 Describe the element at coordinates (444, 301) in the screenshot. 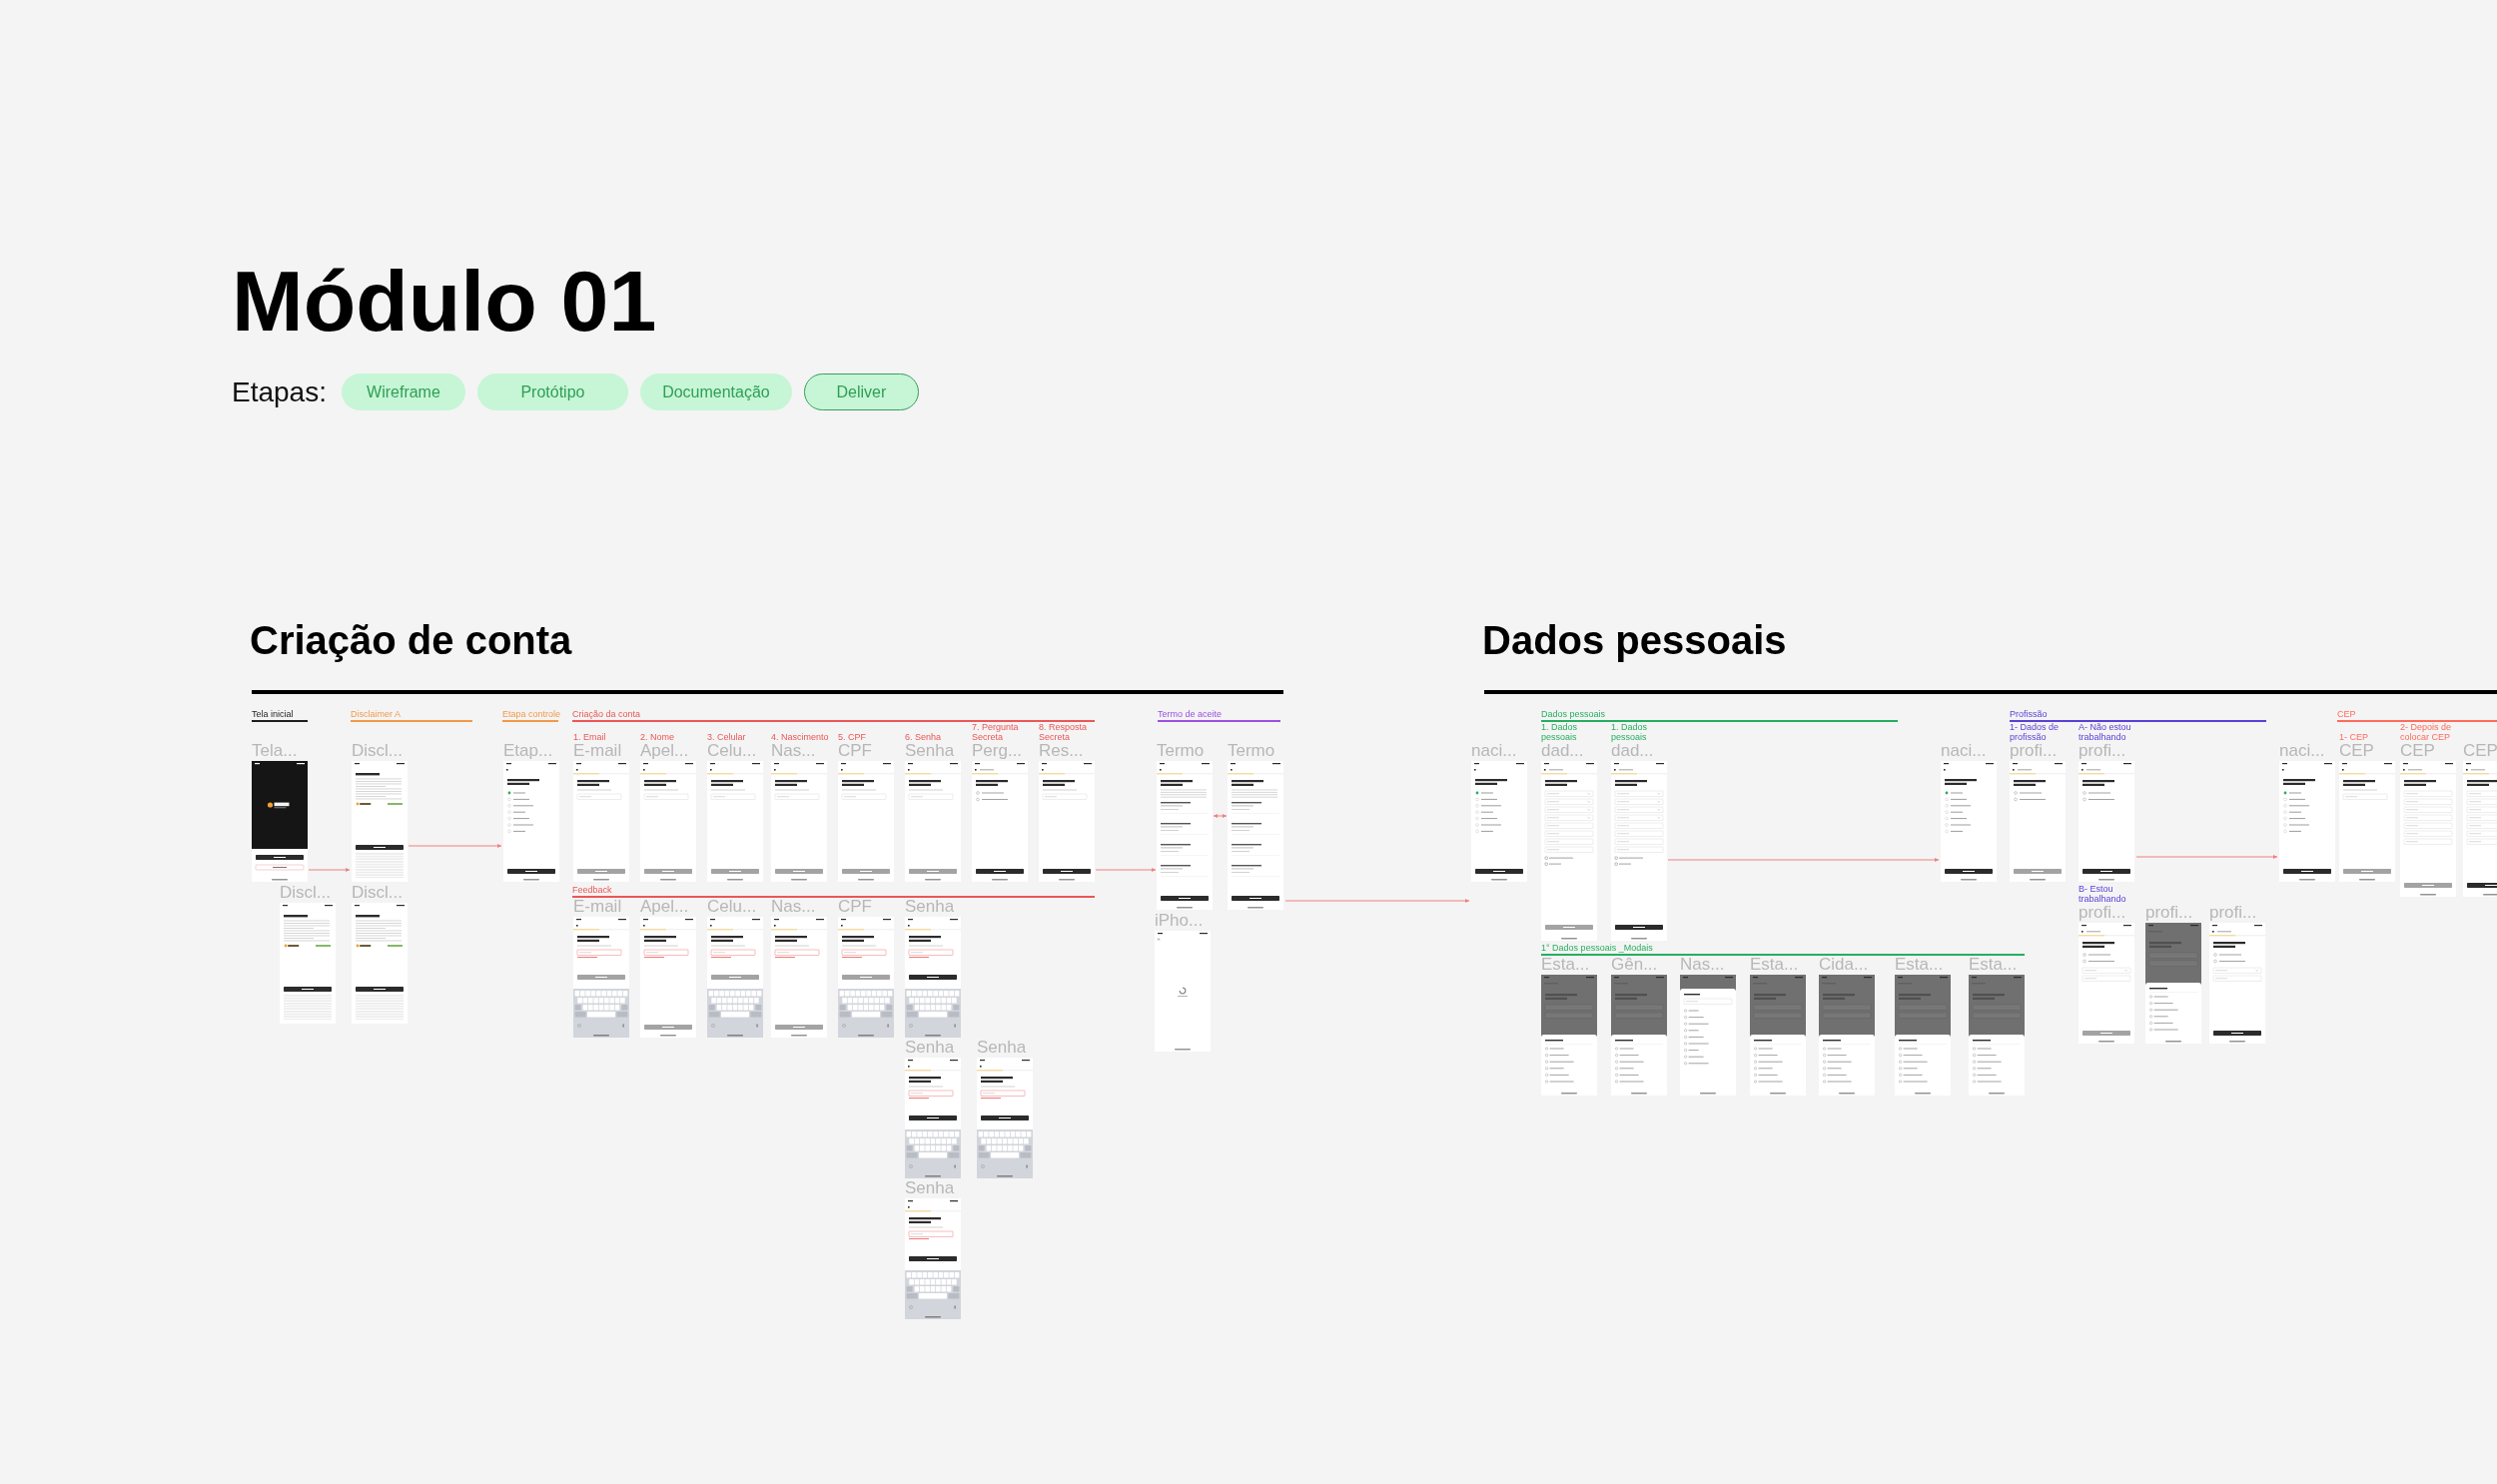

I see `page-title: Módulo 01` at that location.